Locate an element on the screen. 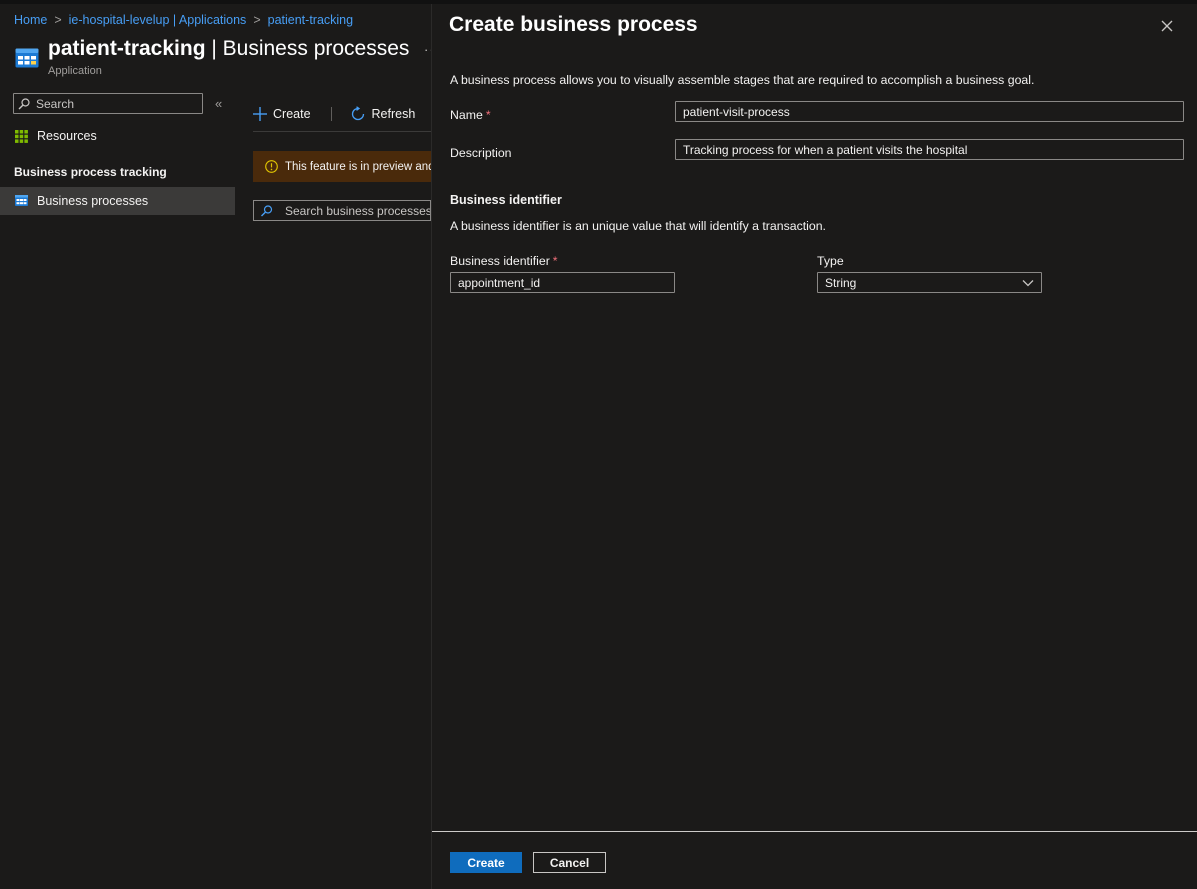  more-options-icon: ··· is located at coordinates (427, 49).